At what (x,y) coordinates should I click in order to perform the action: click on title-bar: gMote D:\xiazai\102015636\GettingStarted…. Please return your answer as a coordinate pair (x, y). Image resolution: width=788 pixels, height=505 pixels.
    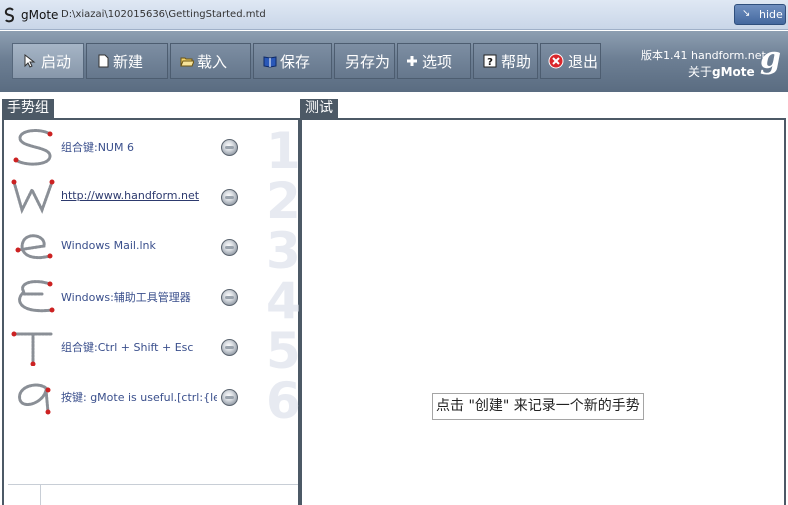
    Looking at the image, I should click on (394, 15).